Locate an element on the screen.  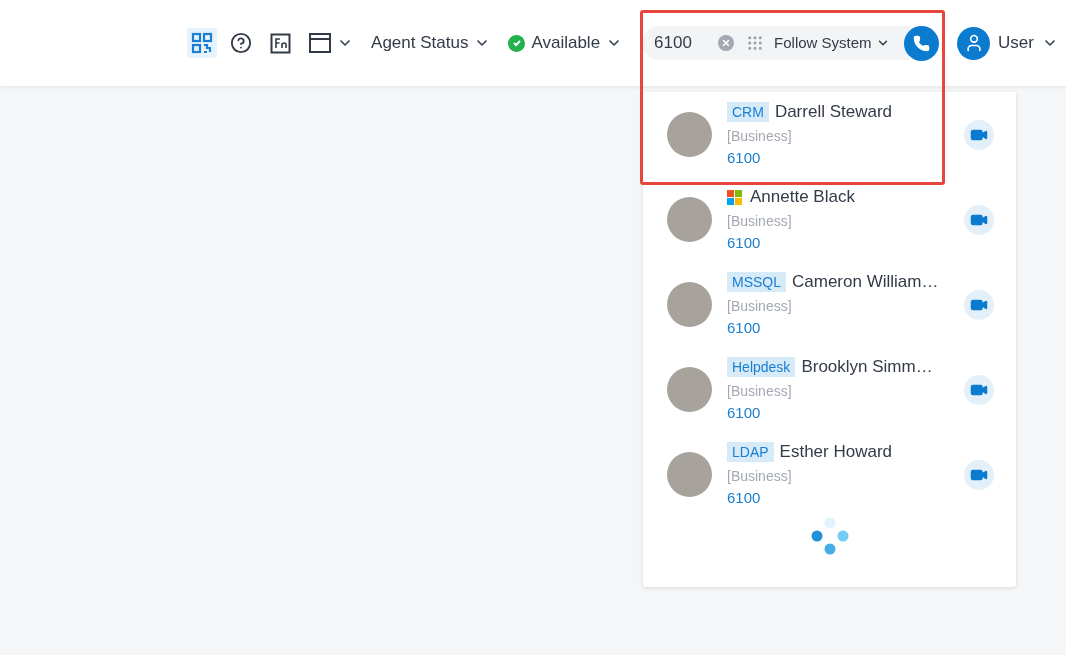
contact-name: Annette Black is located at coordinates (802, 197).